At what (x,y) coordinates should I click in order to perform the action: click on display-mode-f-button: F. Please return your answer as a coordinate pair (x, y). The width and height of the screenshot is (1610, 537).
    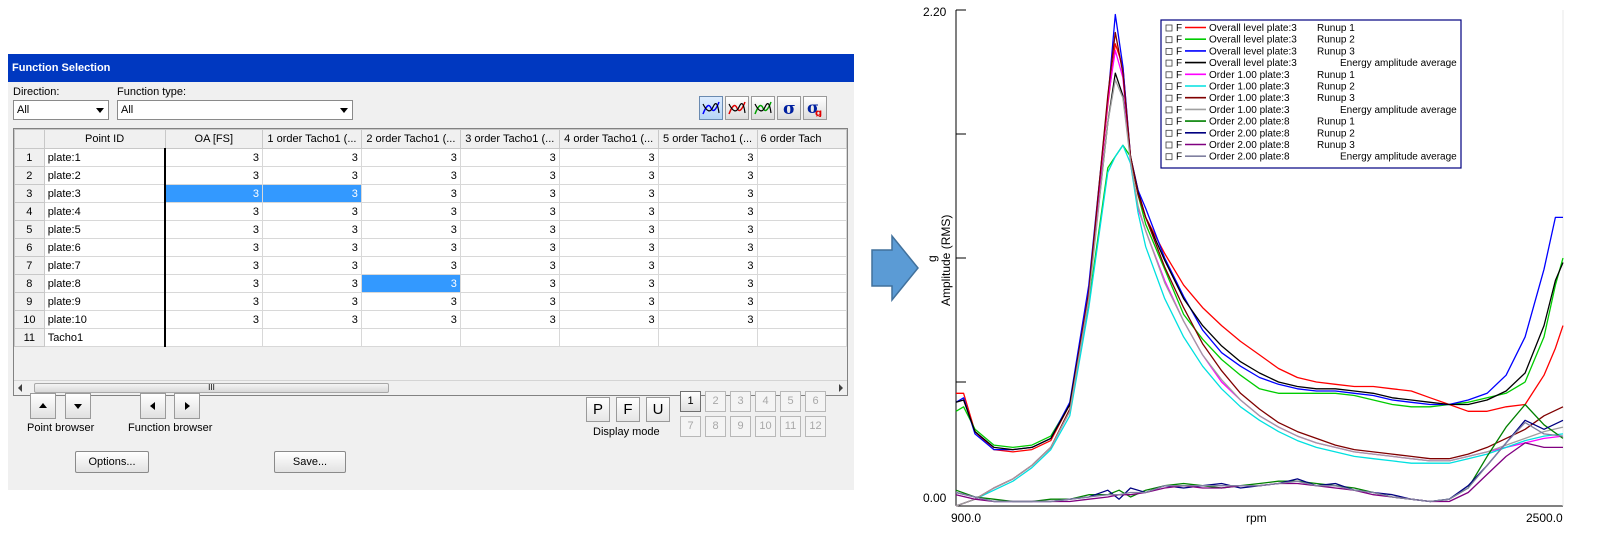
    Looking at the image, I should click on (628, 409).